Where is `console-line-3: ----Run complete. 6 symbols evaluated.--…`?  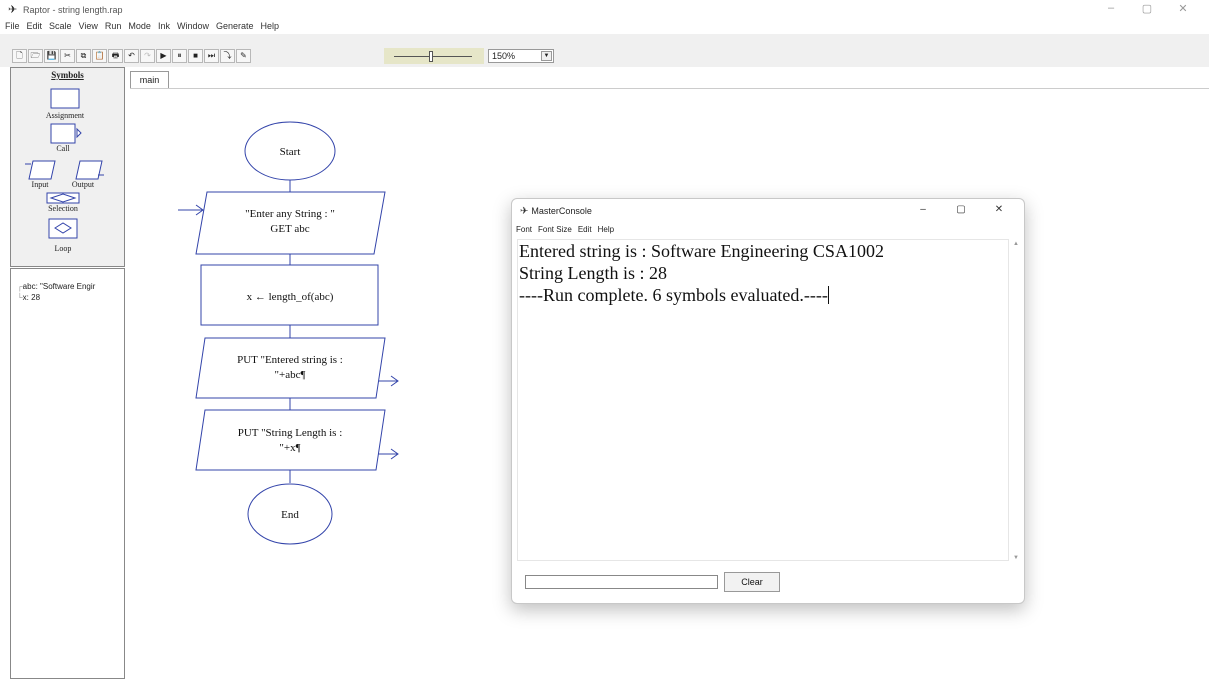 console-line-3: ----Run complete. 6 symbols evaluated.--… is located at coordinates (673, 295).